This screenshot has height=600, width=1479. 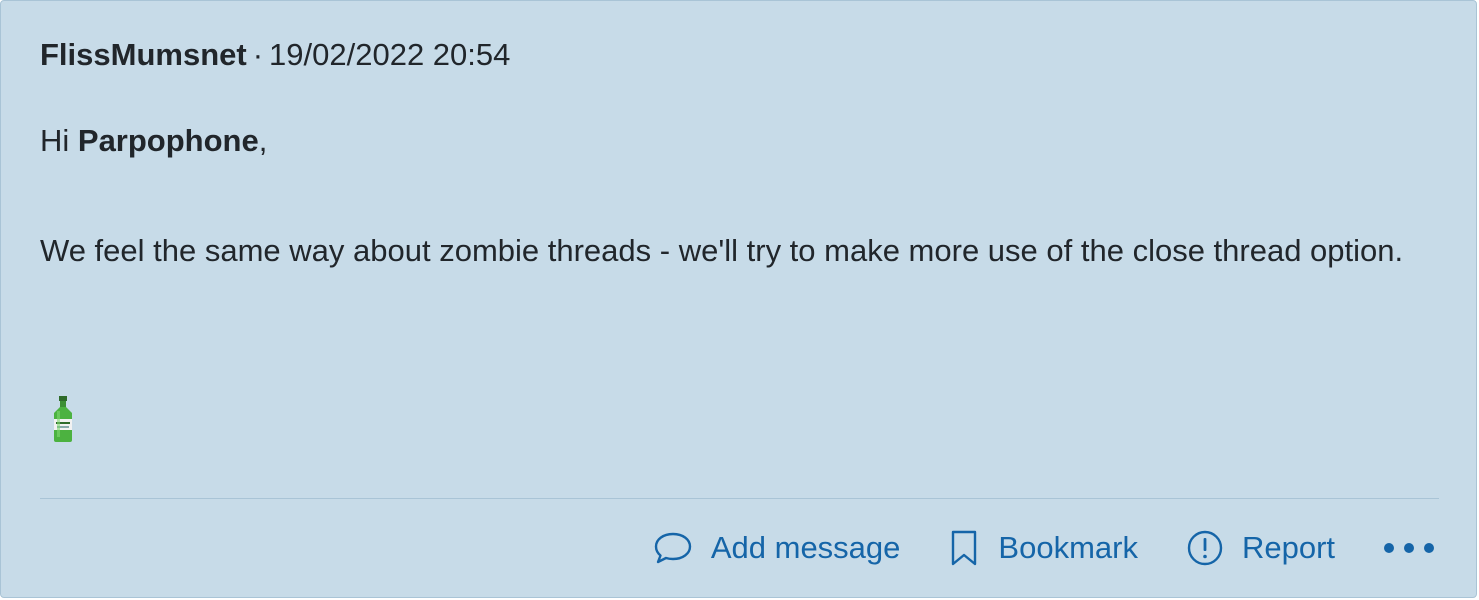 What do you see at coordinates (143, 54) in the screenshot?
I see `post-author: FlissMumsnet` at bounding box center [143, 54].